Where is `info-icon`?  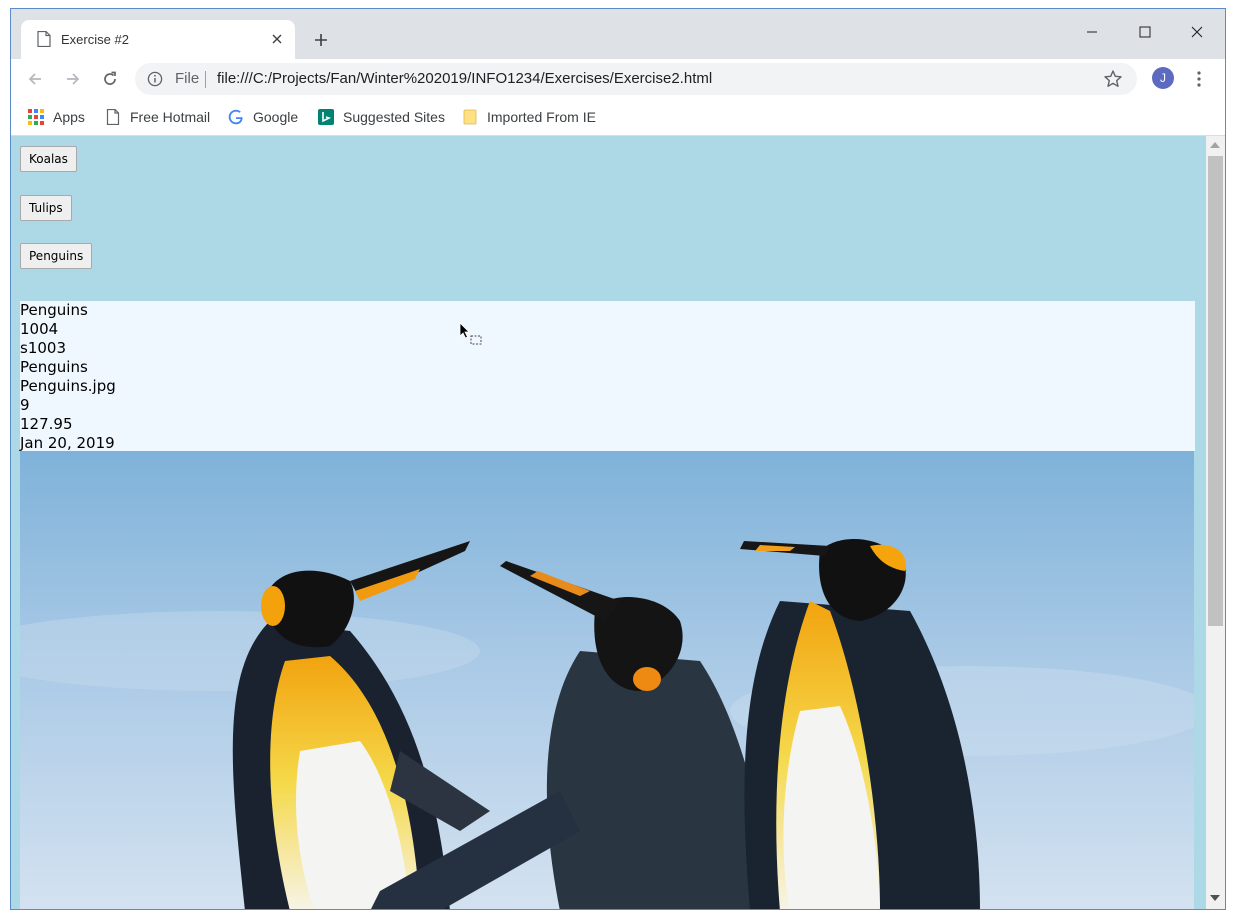
info-icon is located at coordinates (155, 79).